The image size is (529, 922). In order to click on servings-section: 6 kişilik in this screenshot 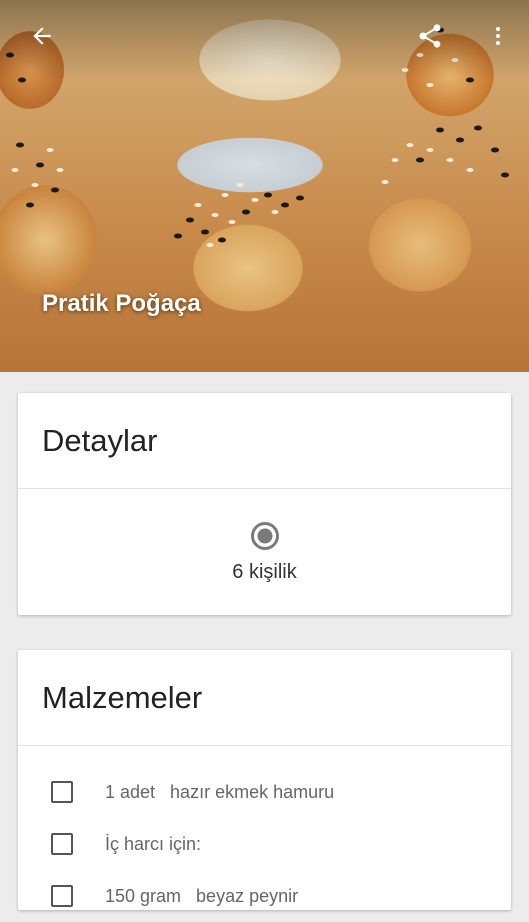, I will do `click(264, 552)`.